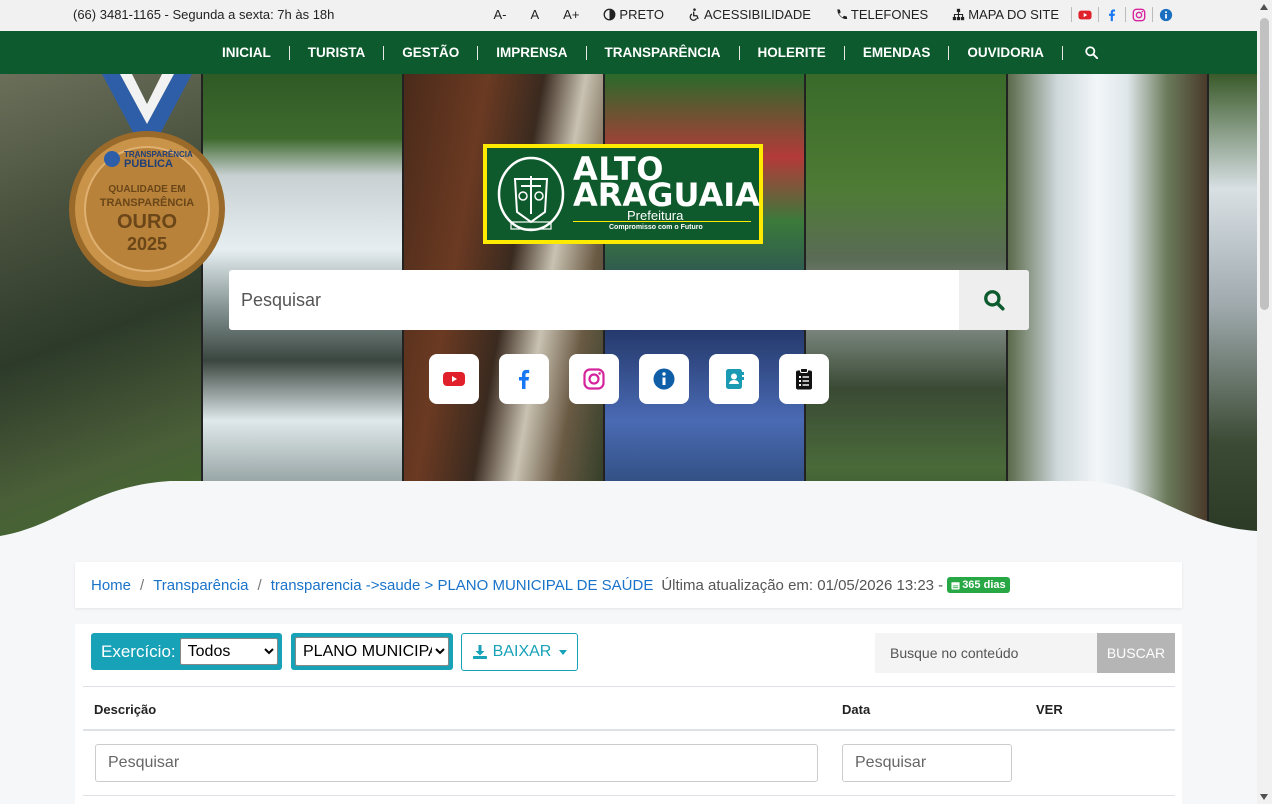  What do you see at coordinates (666, 195) in the screenshot?
I see `logo-title-line-2: ARAGUAIA` at bounding box center [666, 195].